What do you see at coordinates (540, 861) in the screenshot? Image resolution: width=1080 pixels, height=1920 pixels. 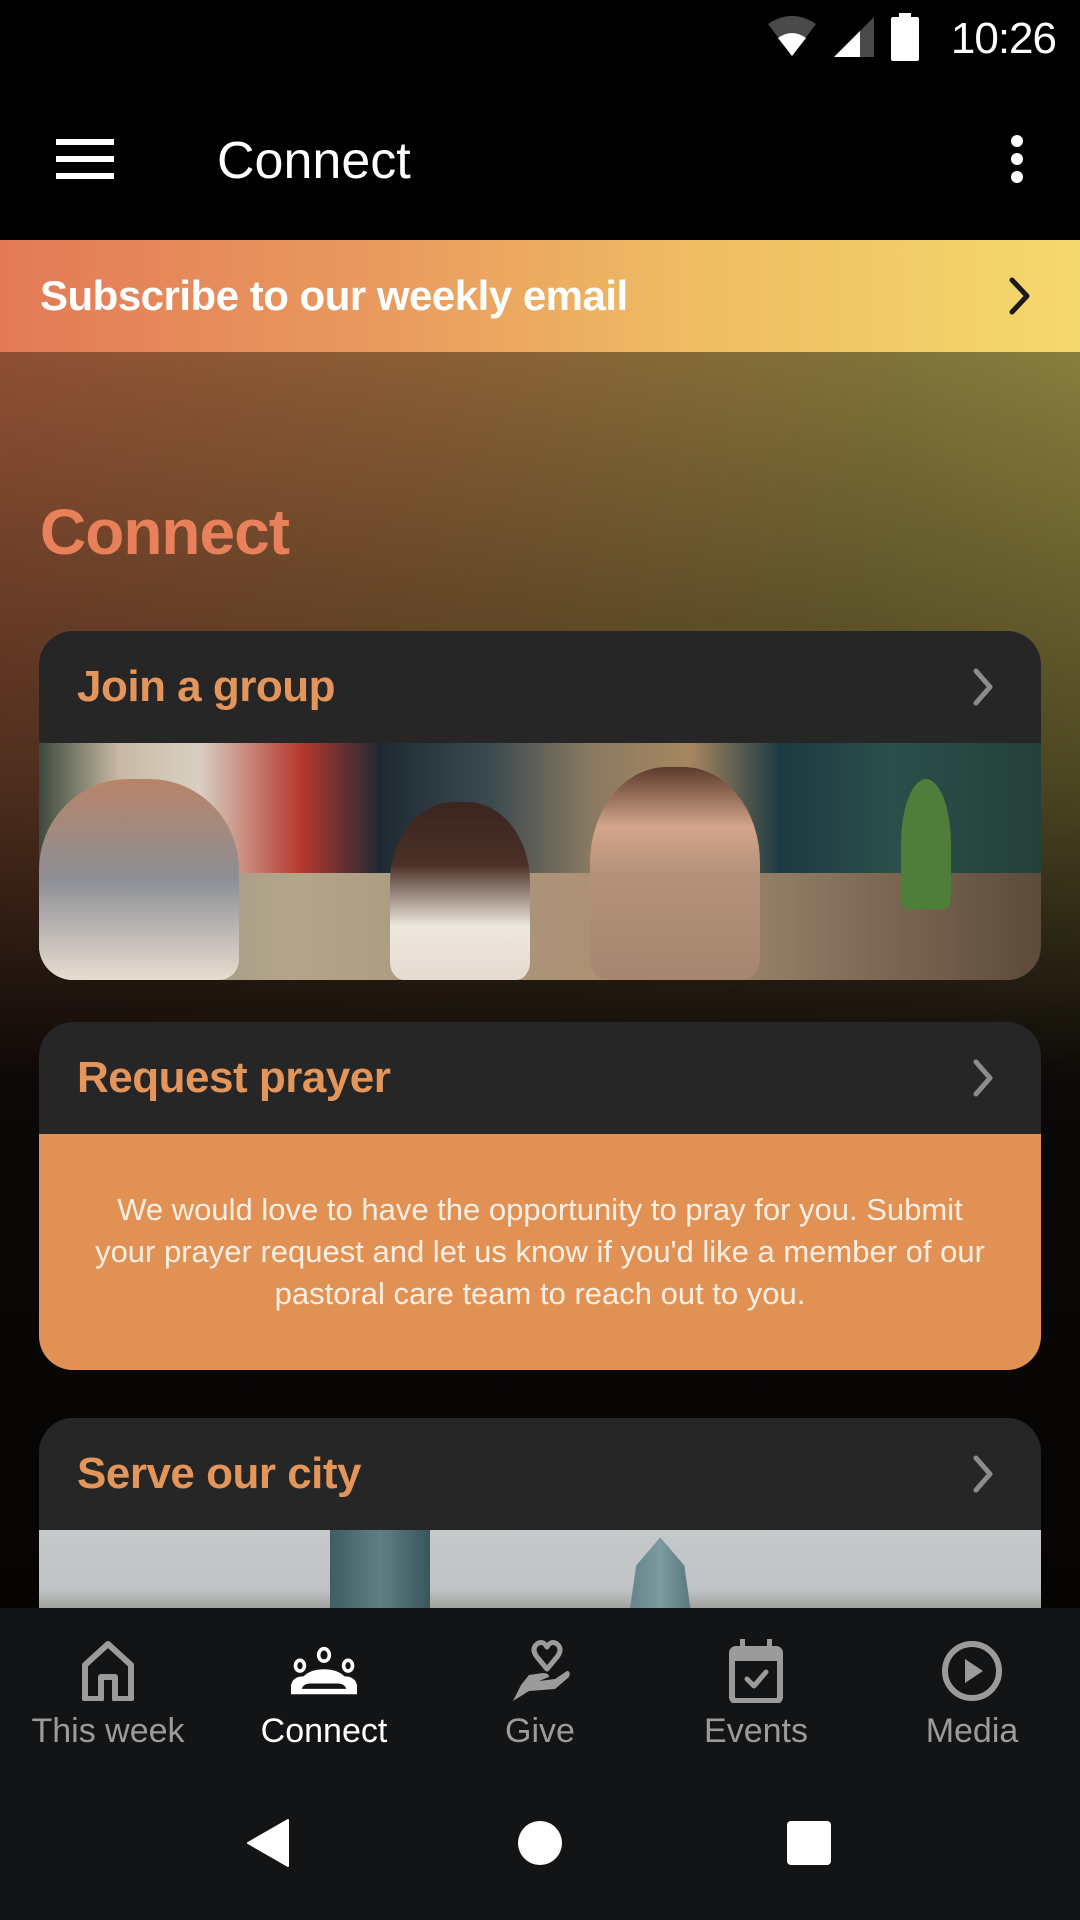 I see `group-photo` at bounding box center [540, 861].